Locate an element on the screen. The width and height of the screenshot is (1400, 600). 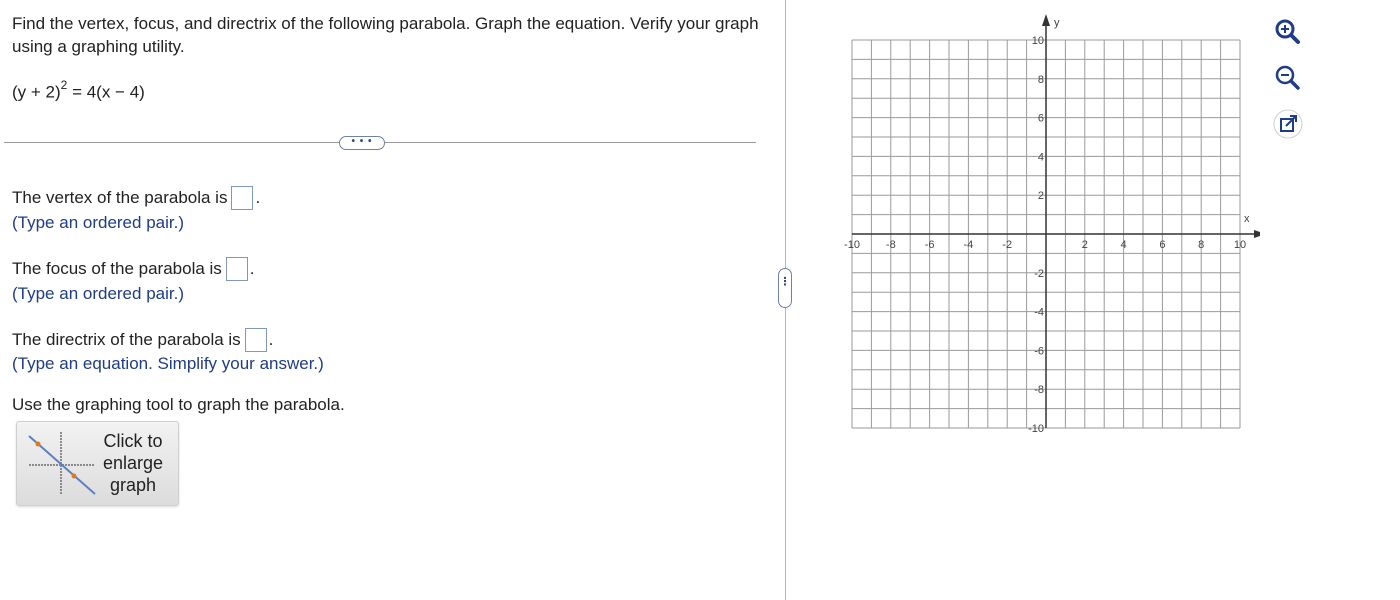
y-tick-label: -10 is located at coordinates (1036, 429).